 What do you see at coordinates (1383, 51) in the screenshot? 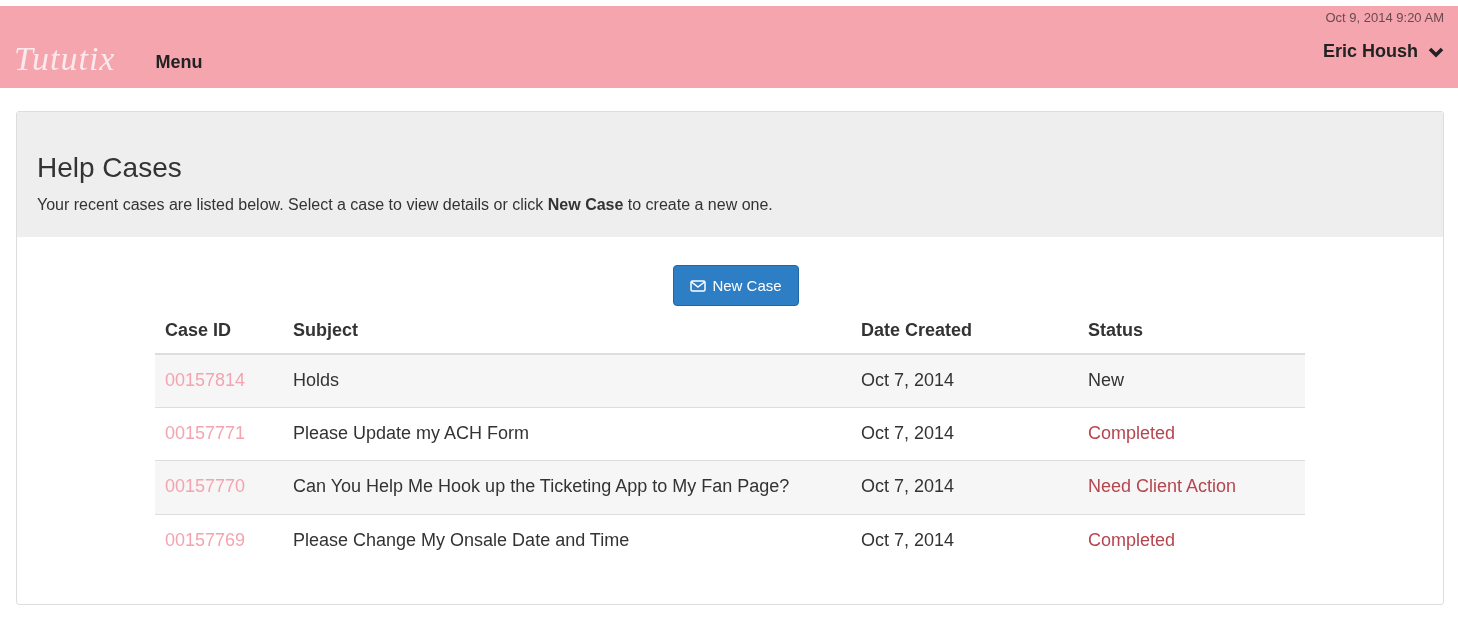
I see `user-menu: Eric Housh` at bounding box center [1383, 51].